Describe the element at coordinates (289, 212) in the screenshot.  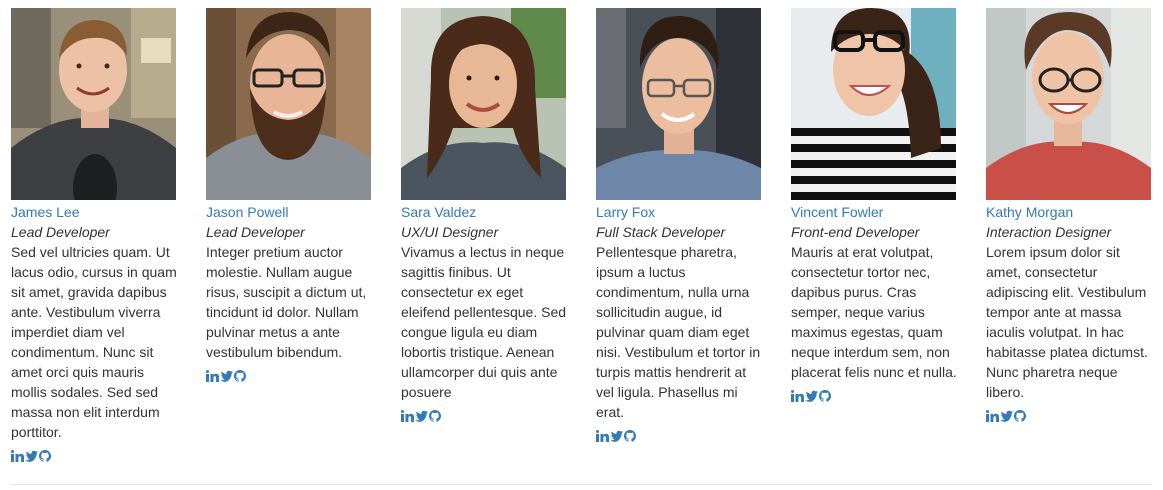
I see `member-name: Jason Powell` at that location.